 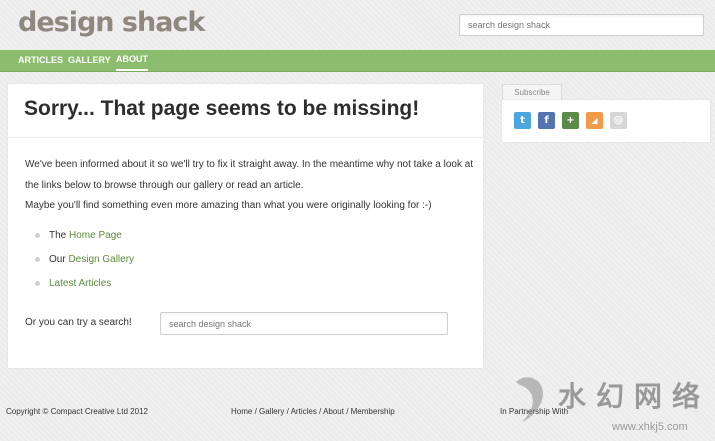 What do you see at coordinates (522, 120) in the screenshot?
I see `twitter-icon: t` at bounding box center [522, 120].